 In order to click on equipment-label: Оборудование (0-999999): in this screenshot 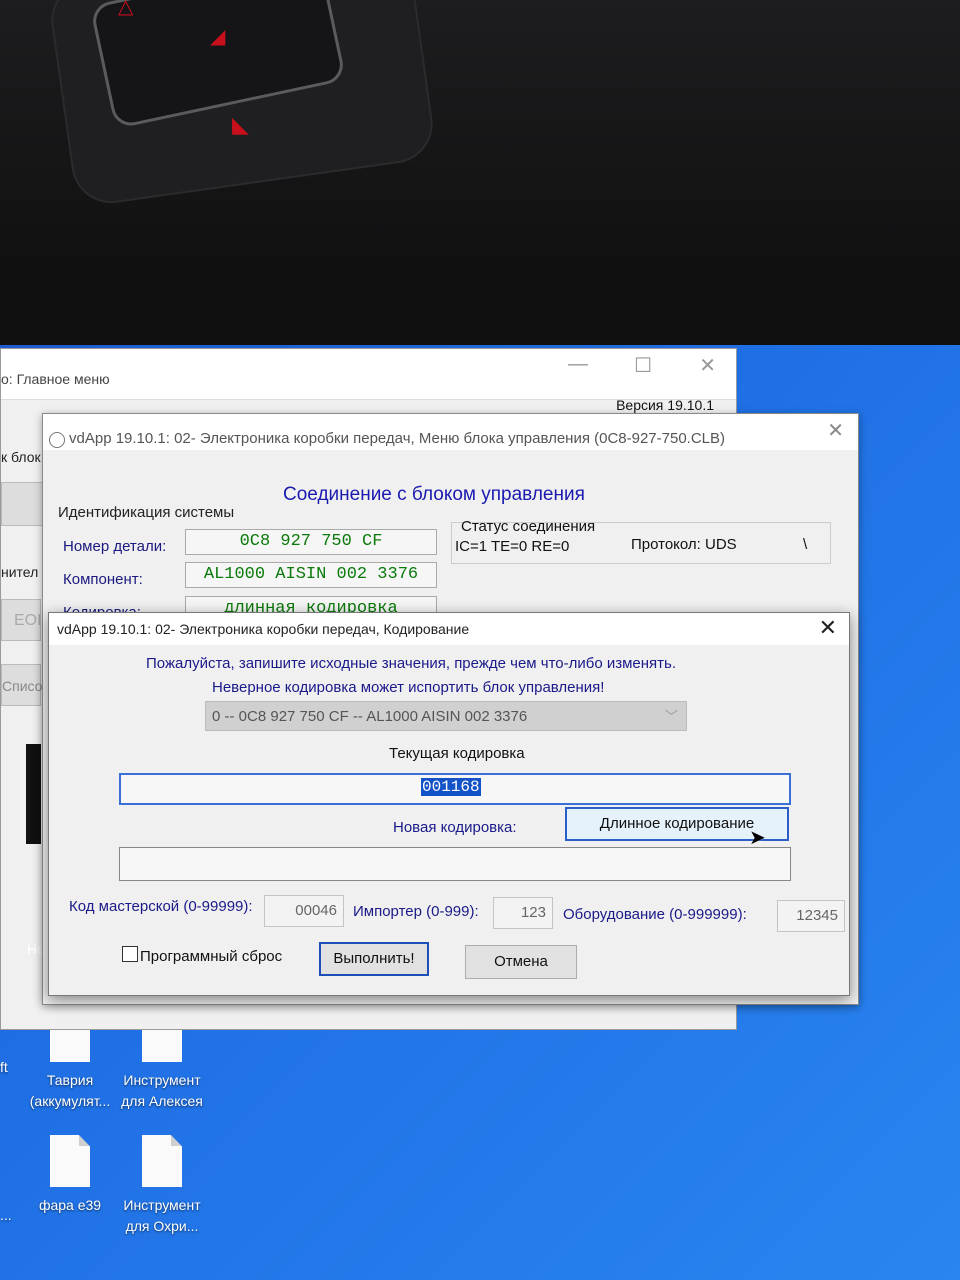, I will do `click(655, 914)`.